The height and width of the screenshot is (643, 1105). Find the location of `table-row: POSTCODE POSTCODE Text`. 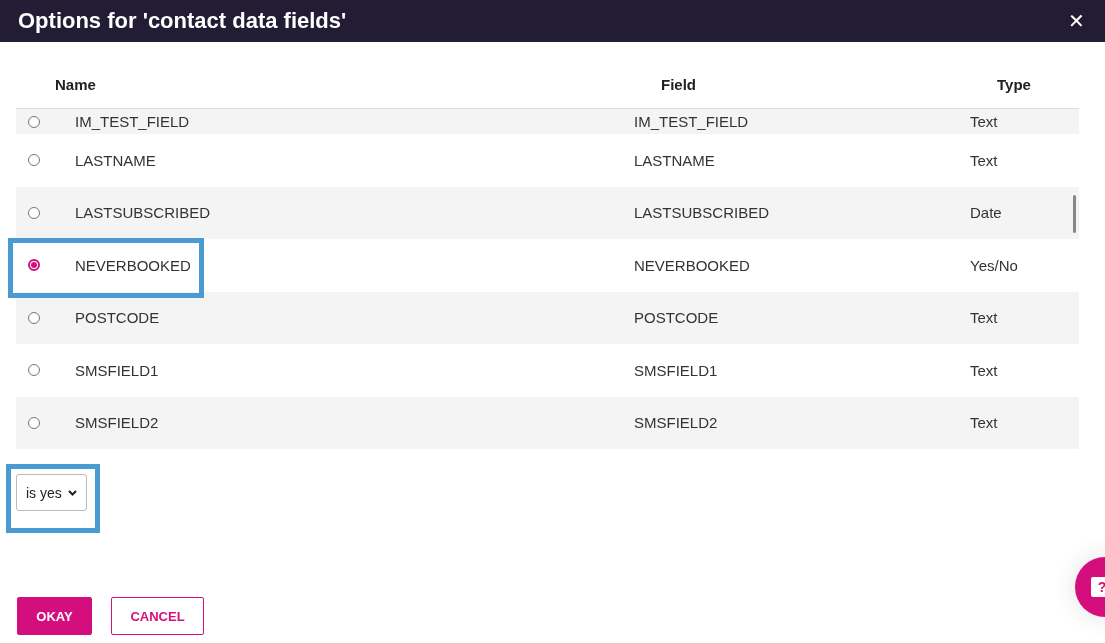

table-row: POSTCODE POSTCODE Text is located at coordinates (547, 317).